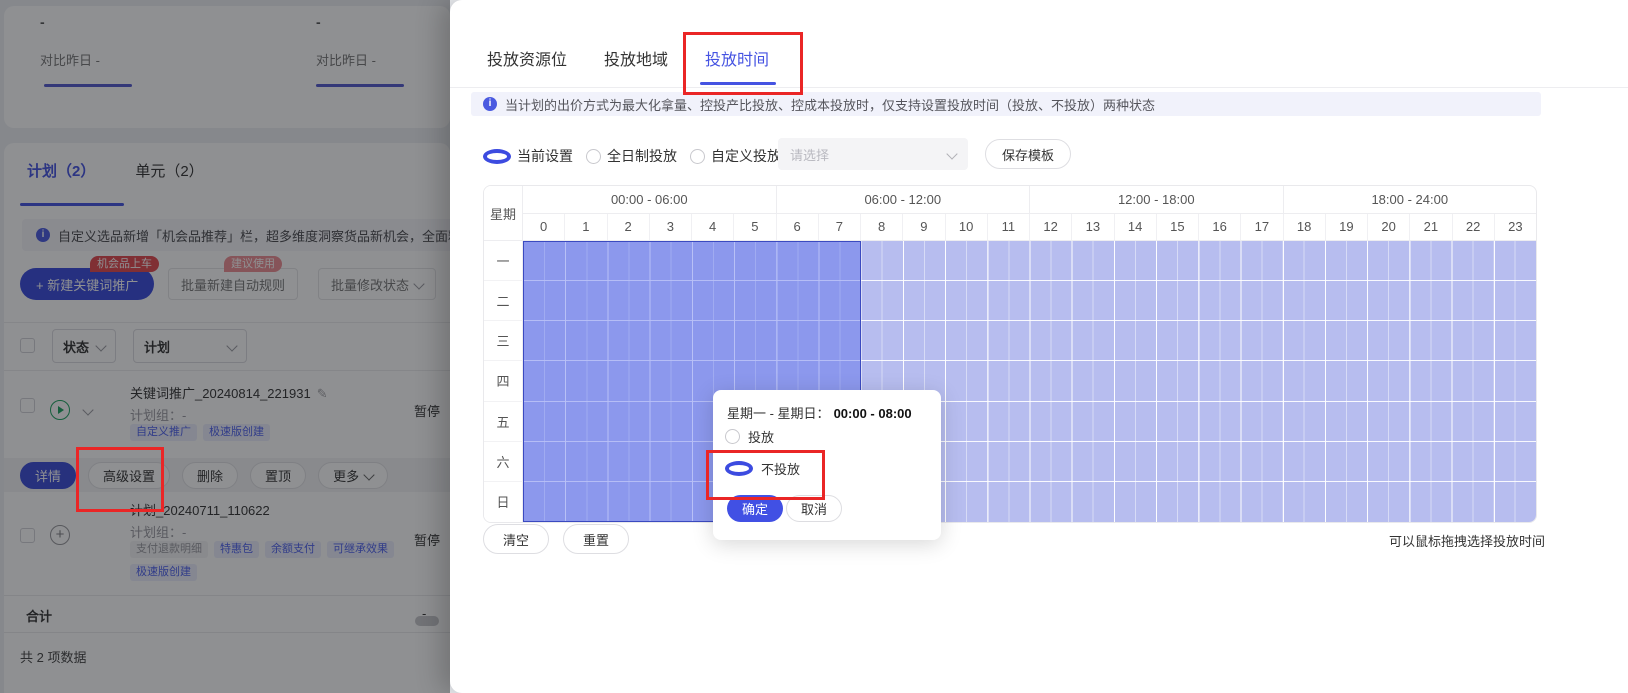 This screenshot has height=693, width=1628. What do you see at coordinates (902, 199) in the screenshot?
I see `time-range-label: 06:00 - 12:00` at bounding box center [902, 199].